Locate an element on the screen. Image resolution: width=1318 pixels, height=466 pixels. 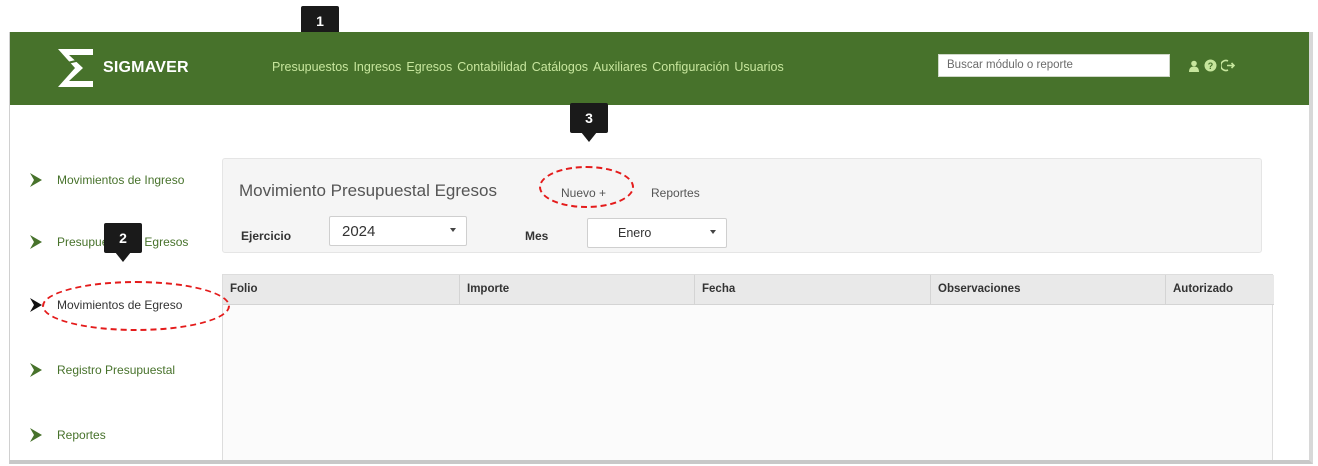
sidebar-item-label: Movimientos de Ingreso is located at coordinates (121, 180).